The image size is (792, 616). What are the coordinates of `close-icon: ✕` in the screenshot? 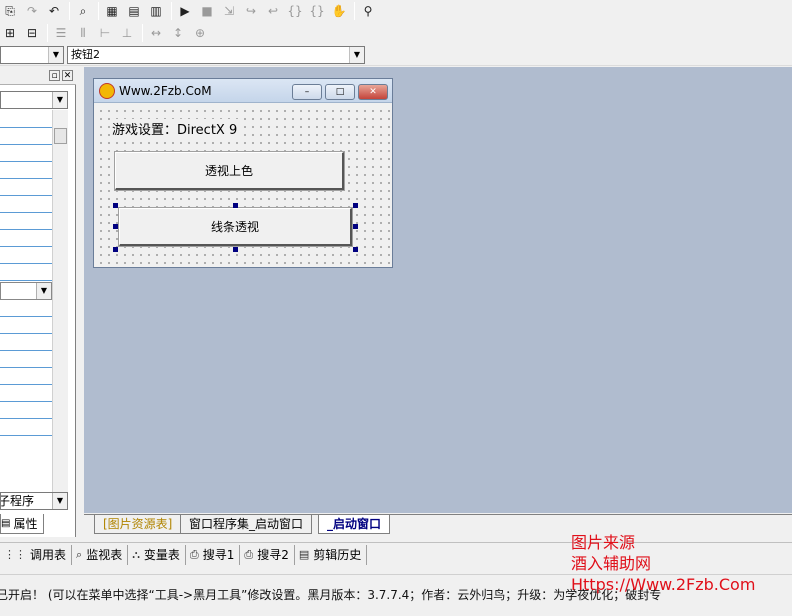 It's located at (67, 75).